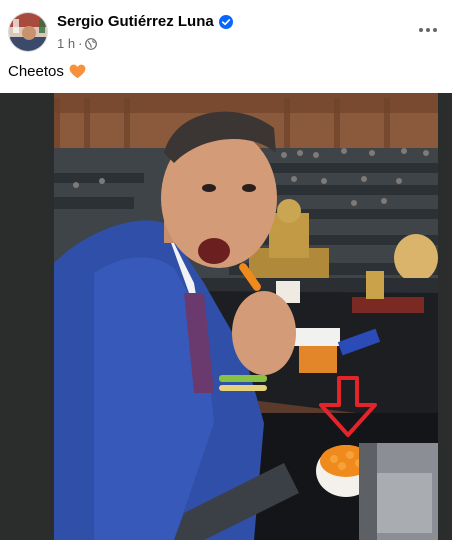  I want to click on post-header: Sergio Gutiérrez Luna 1 h ·, so click(226, 30).